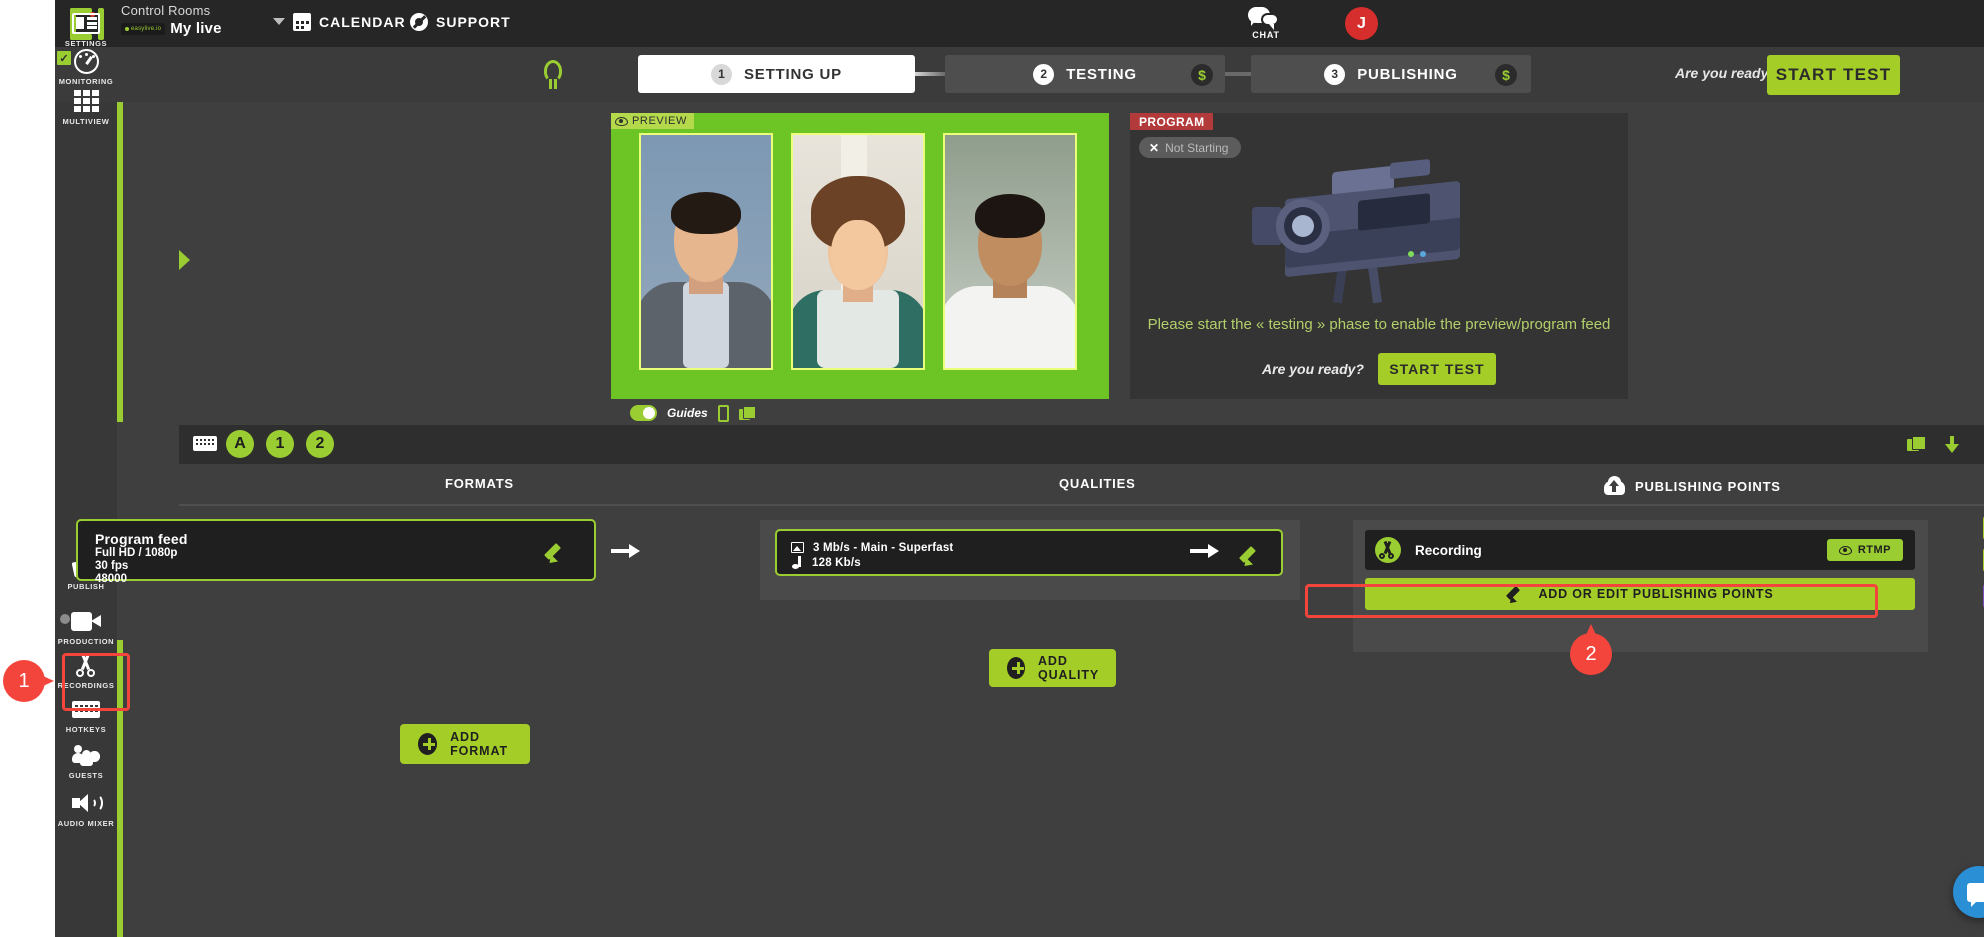 This screenshot has height=937, width=1984. What do you see at coordinates (1833, 75) in the screenshot?
I see `start-test-button: START TEST` at bounding box center [1833, 75].